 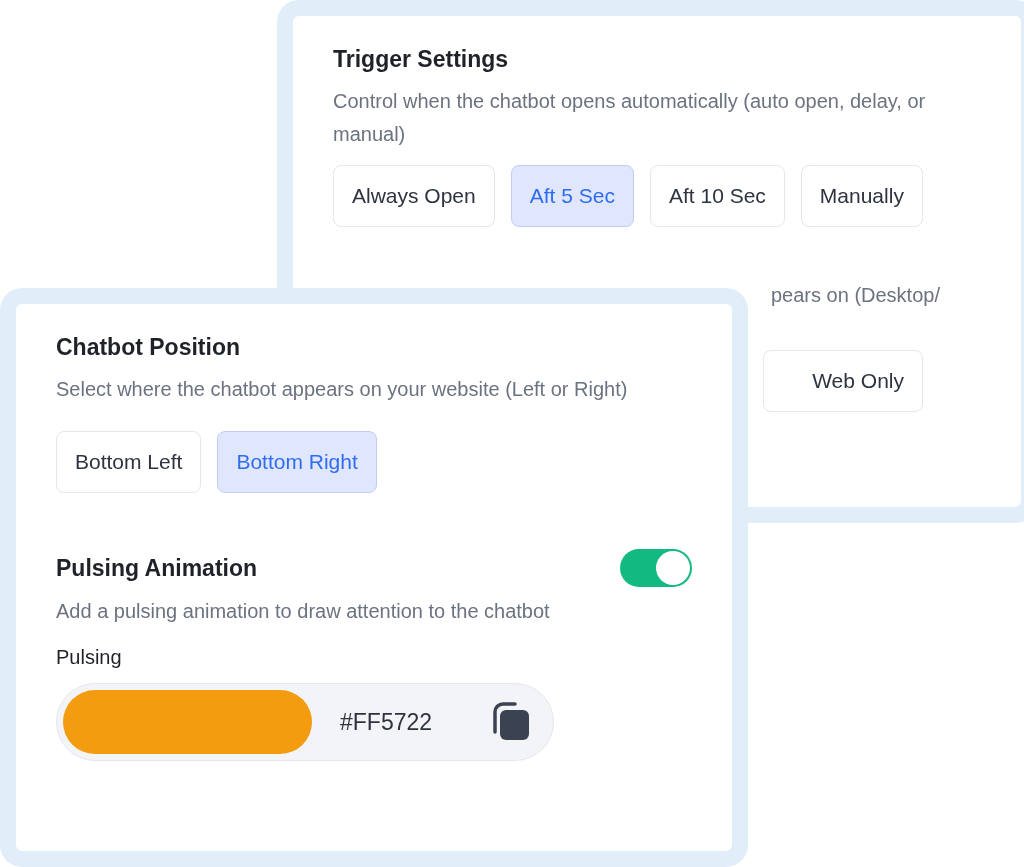 I want to click on color-field: #FF5722, so click(x=305, y=722).